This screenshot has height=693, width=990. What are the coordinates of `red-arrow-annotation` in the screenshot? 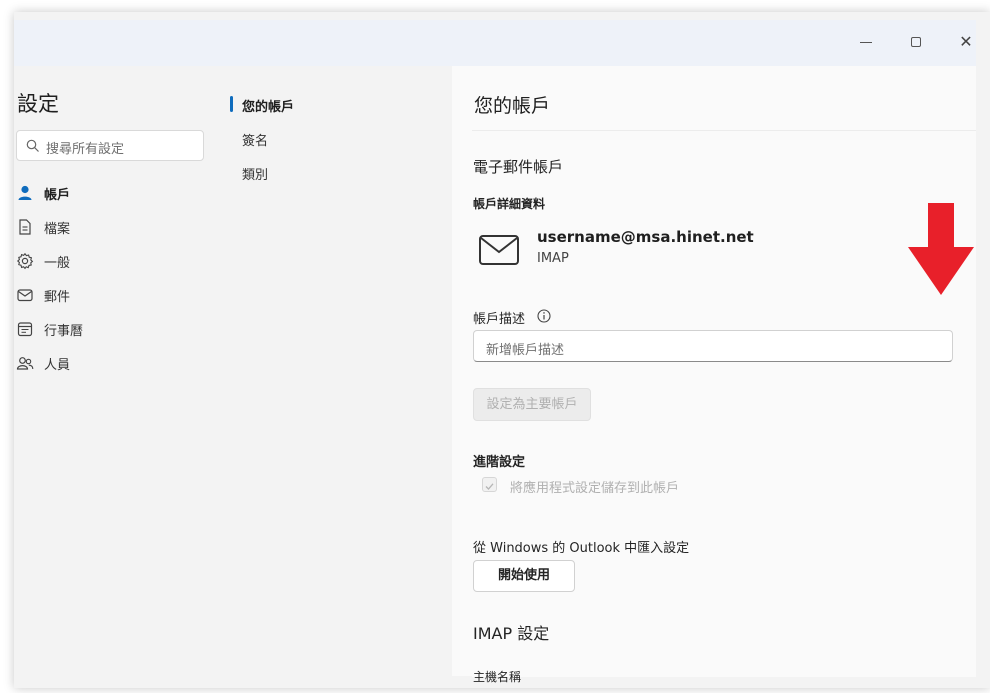 It's located at (941, 249).